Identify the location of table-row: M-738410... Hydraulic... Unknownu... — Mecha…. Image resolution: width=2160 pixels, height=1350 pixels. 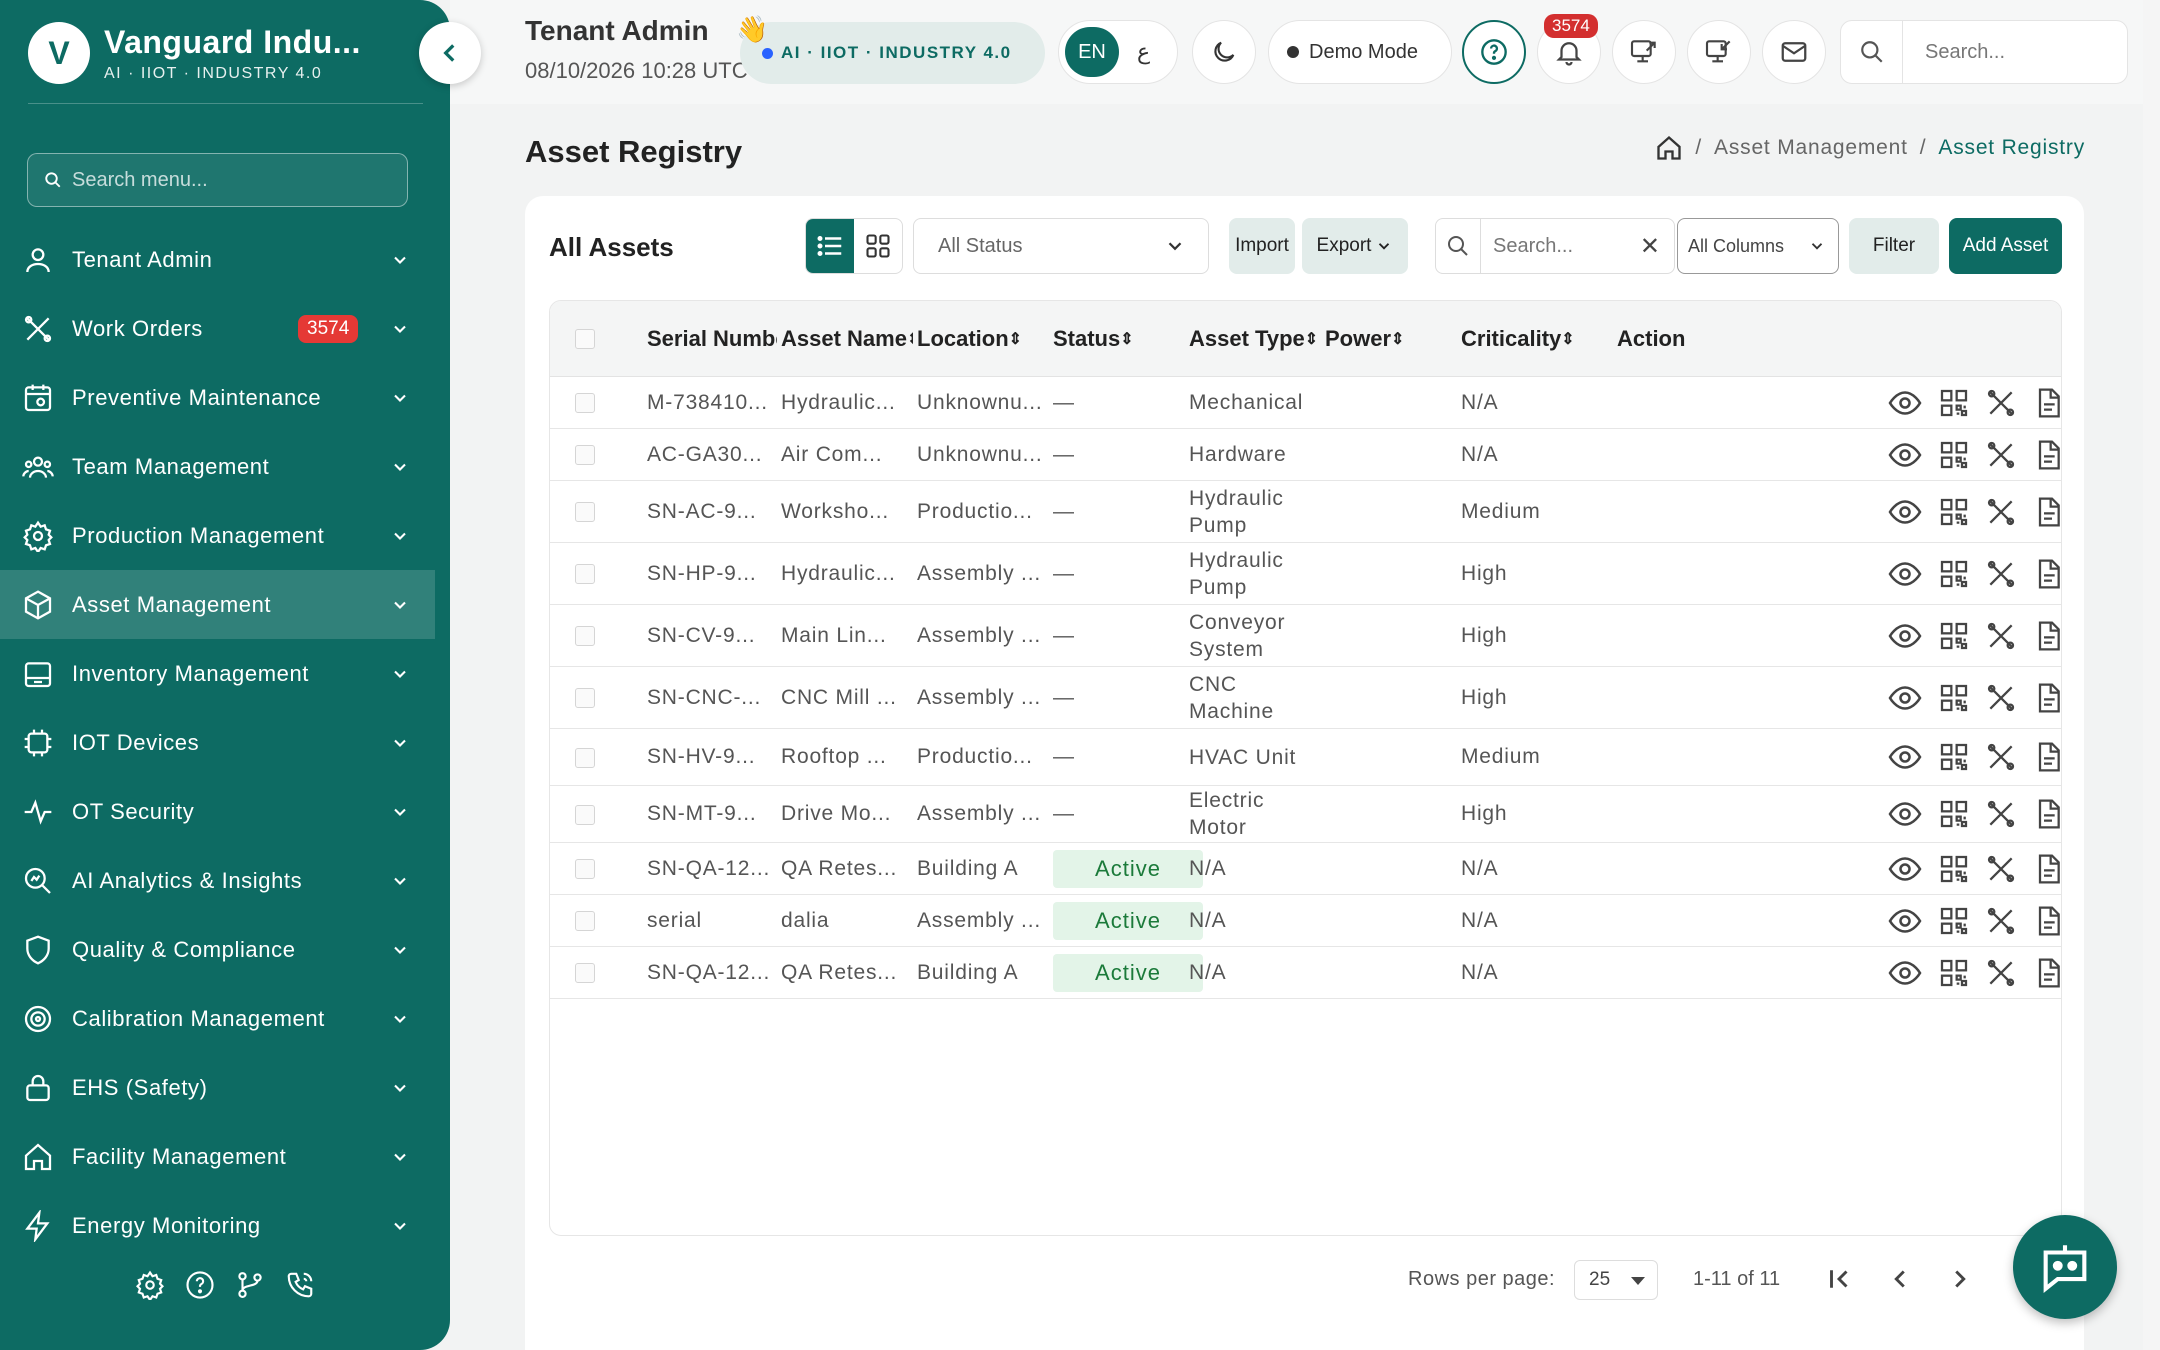
(1305, 403).